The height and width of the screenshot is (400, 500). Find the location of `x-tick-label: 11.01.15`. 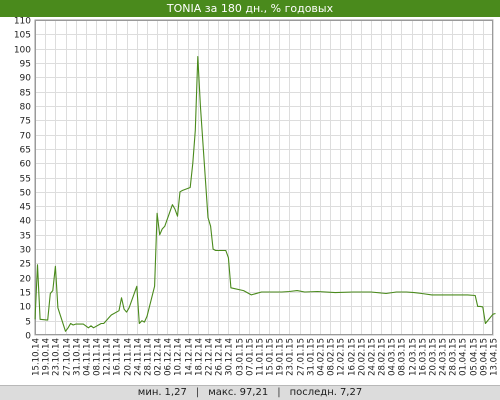

x-tick-label: 11.01.15 is located at coordinates (261, 357).